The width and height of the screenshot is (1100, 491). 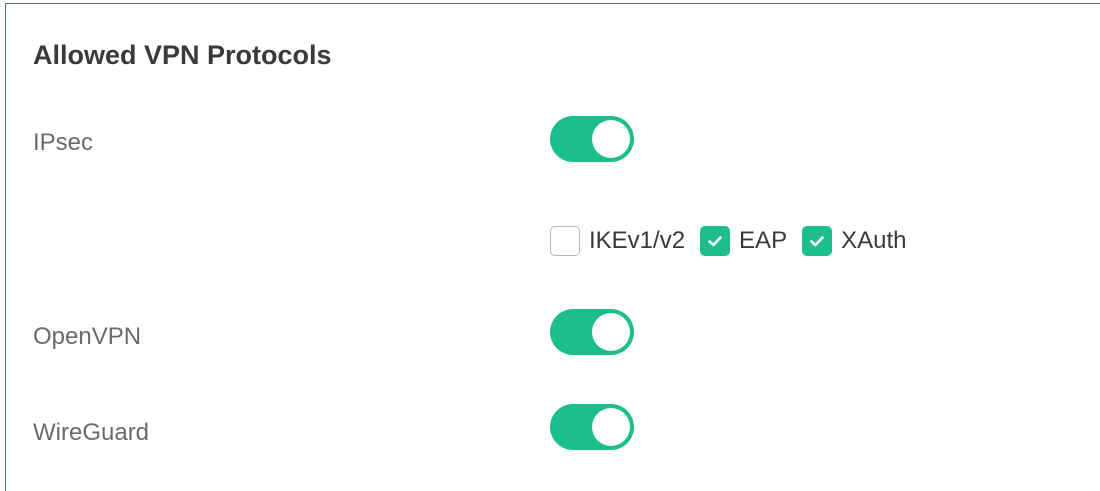 I want to click on eap-label: EAP, so click(x=763, y=240).